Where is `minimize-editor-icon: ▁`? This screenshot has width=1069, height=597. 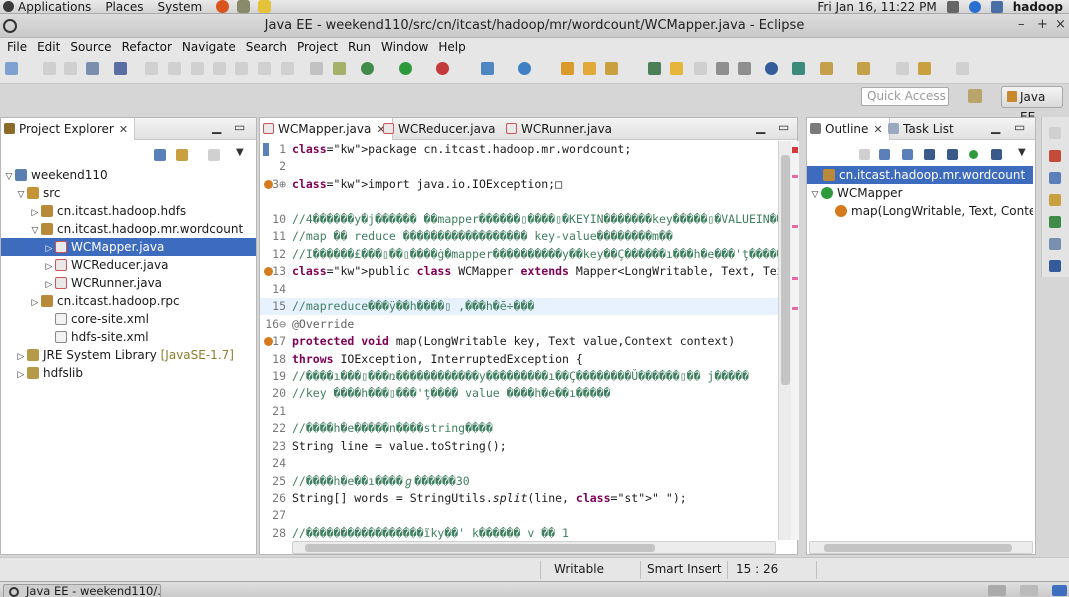
minimize-editor-icon: ▁ is located at coordinates (760, 127).